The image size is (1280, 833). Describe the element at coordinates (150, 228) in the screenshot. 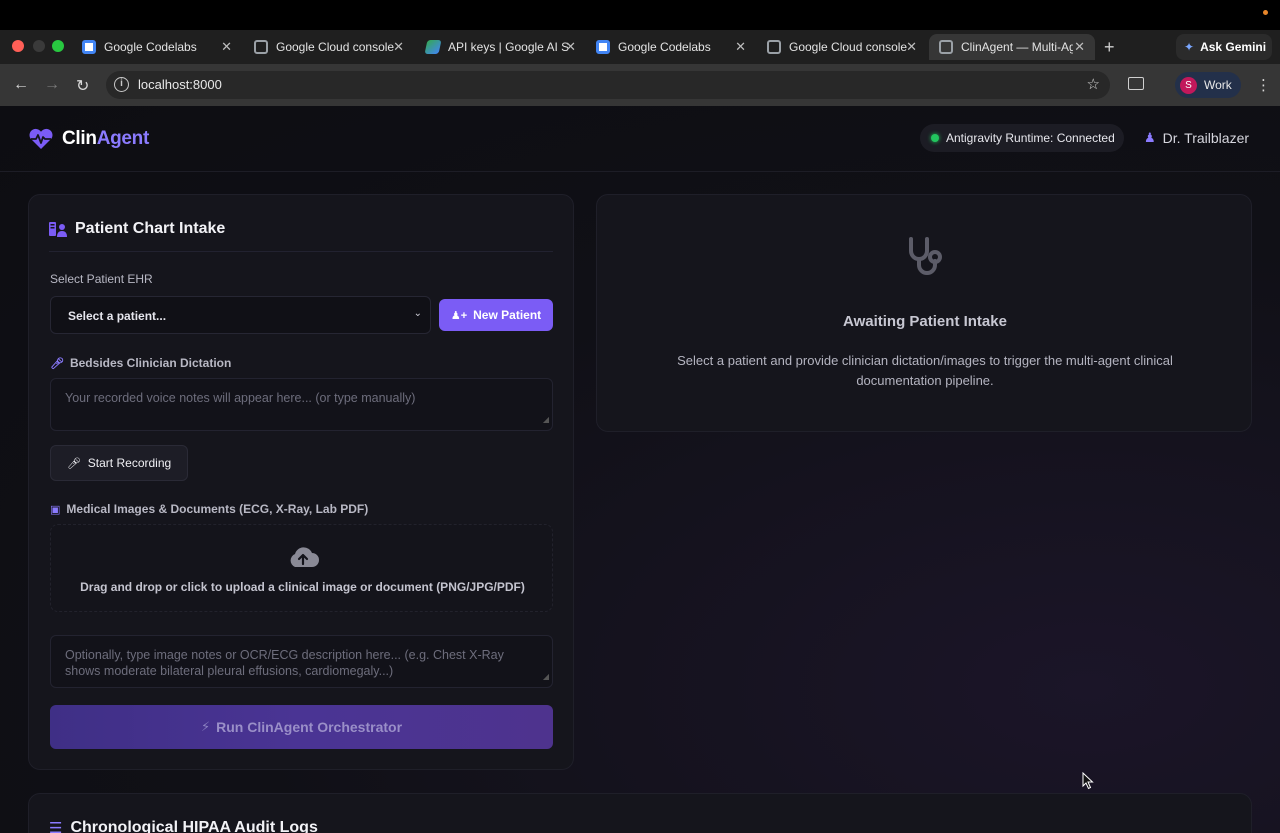

I see `intake-title-text: Patient Chart Intake` at that location.